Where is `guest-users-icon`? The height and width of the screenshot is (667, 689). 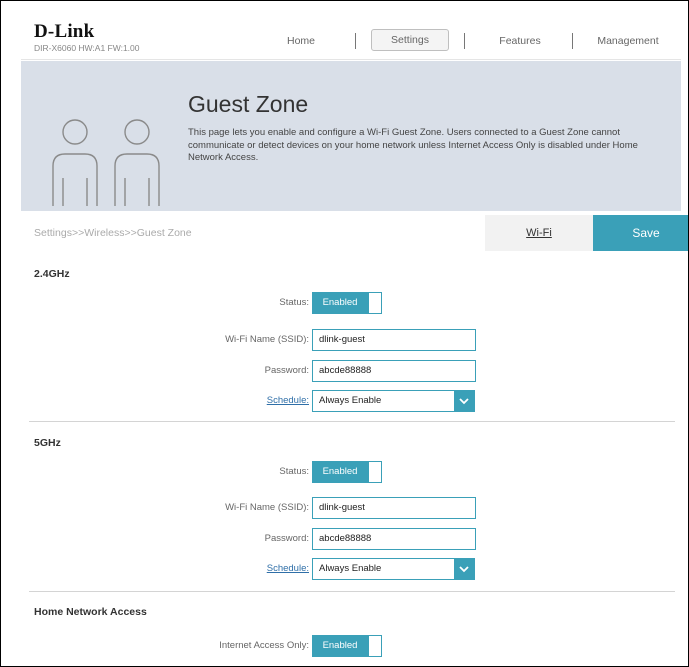 guest-users-icon is located at coordinates (106, 162).